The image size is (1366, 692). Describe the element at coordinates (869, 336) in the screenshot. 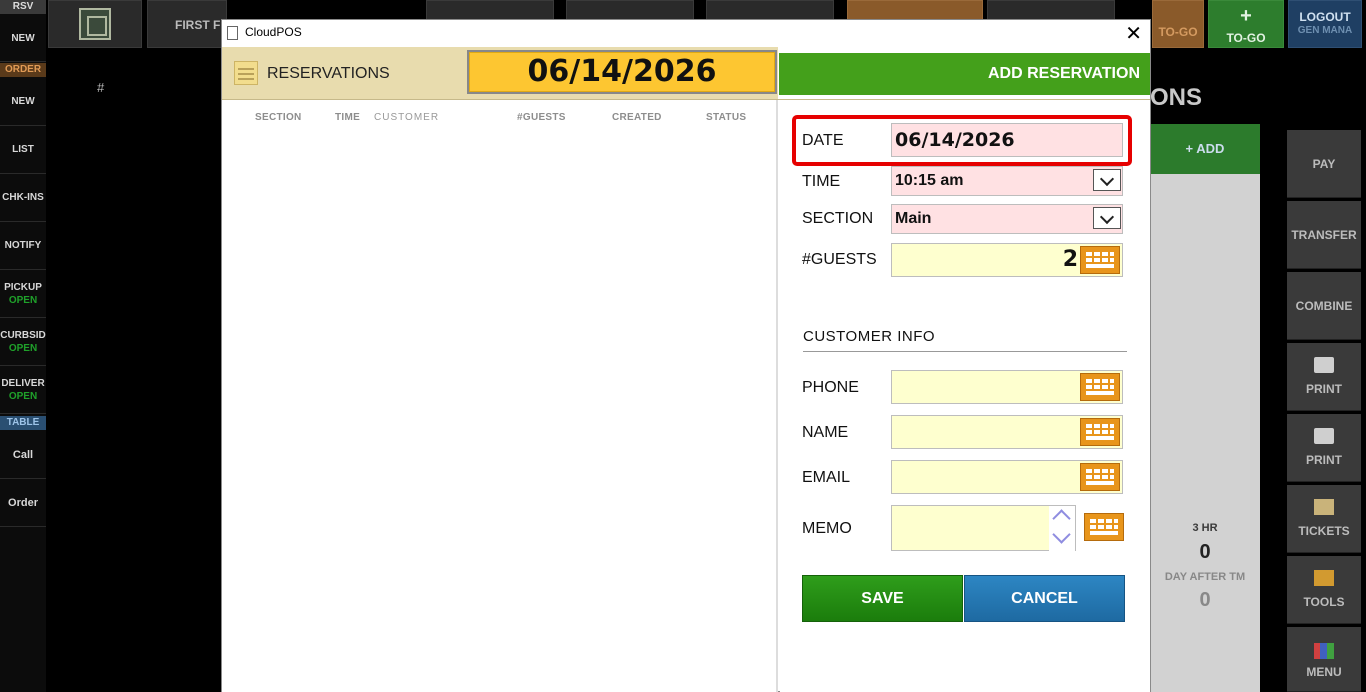

I see `customer-info-title: CUSTOMER INFO` at that location.